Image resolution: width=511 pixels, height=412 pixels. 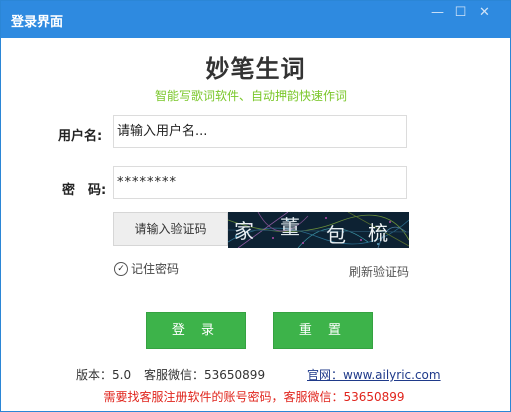 I want to click on captcha-char: 梳, so click(x=378, y=233).